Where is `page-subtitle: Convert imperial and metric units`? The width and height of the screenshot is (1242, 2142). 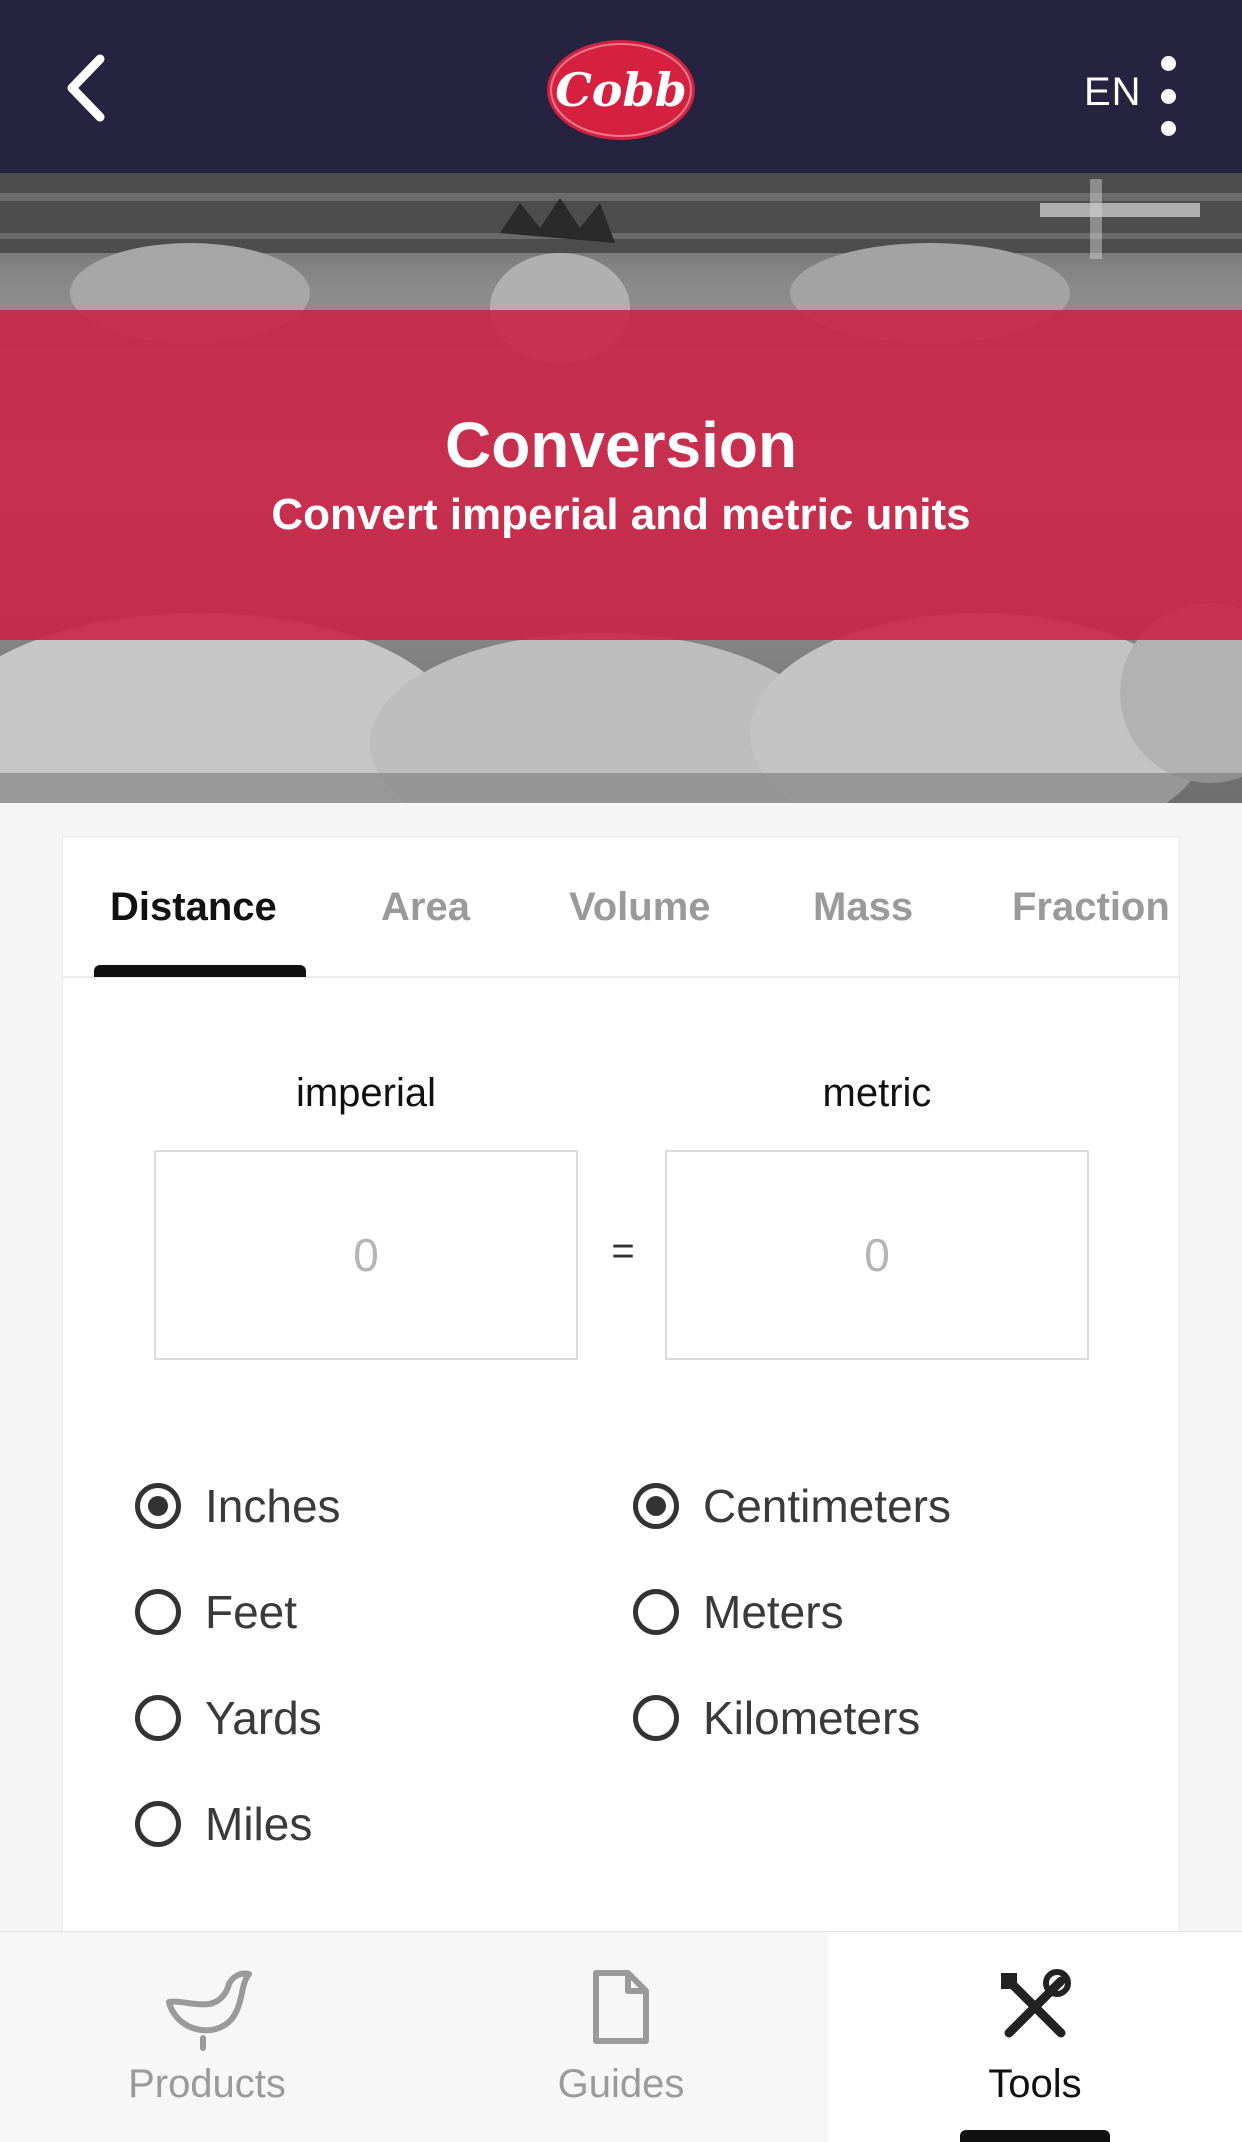
page-subtitle: Convert imperial and metric units is located at coordinates (621, 515).